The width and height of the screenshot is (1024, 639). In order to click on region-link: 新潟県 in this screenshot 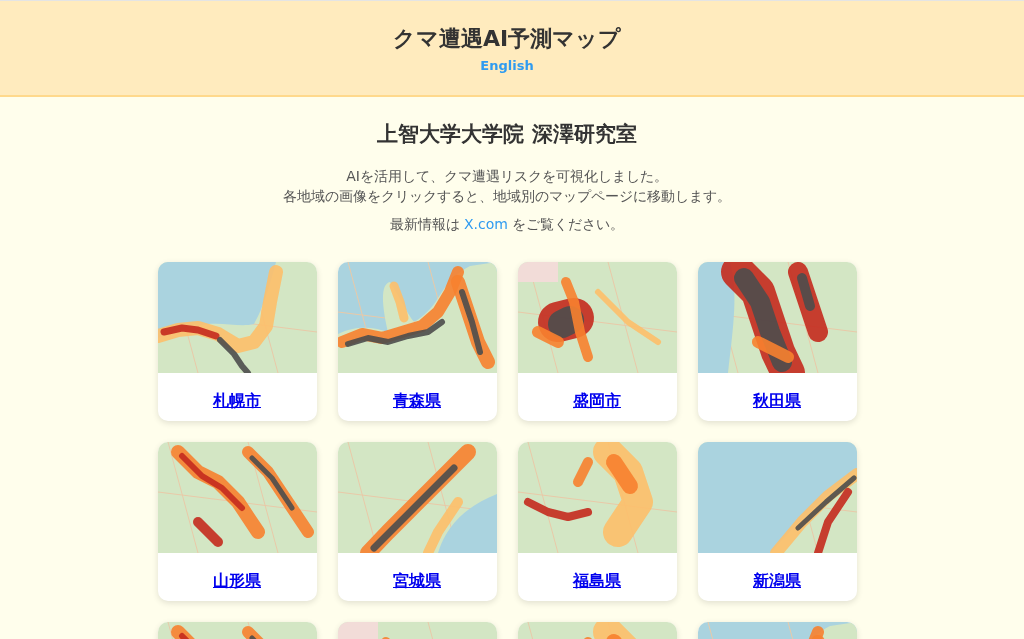, I will do `click(777, 581)`.